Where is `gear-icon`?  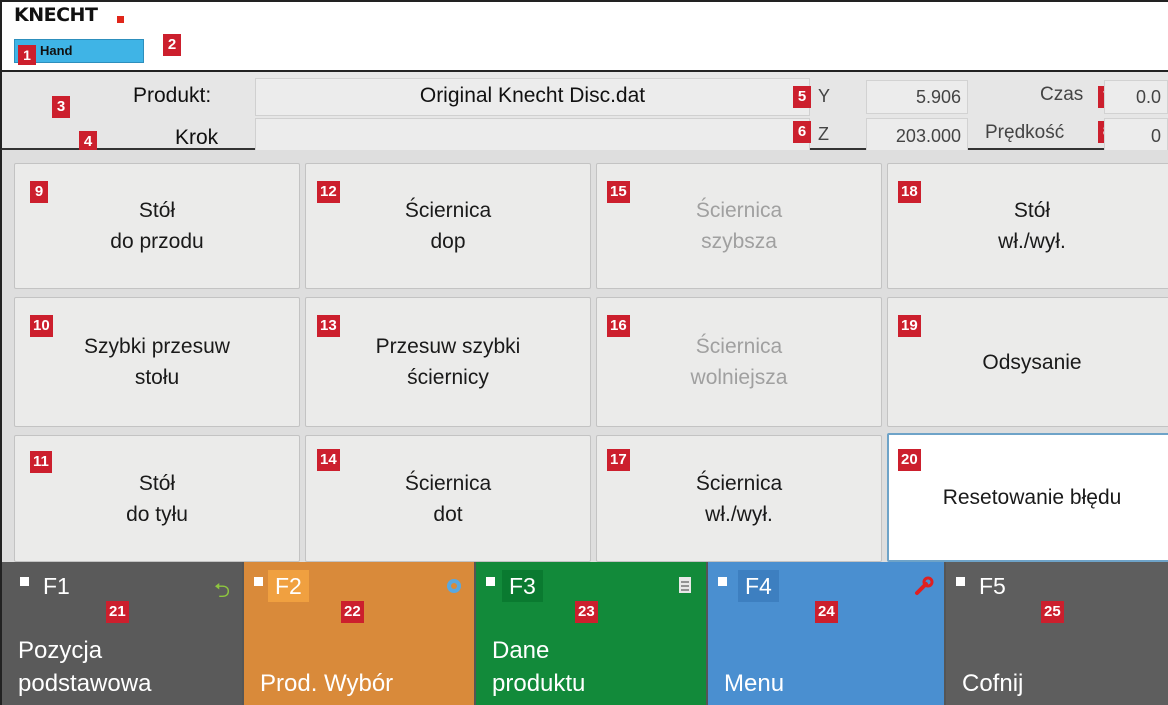
gear-icon is located at coordinates (454, 588).